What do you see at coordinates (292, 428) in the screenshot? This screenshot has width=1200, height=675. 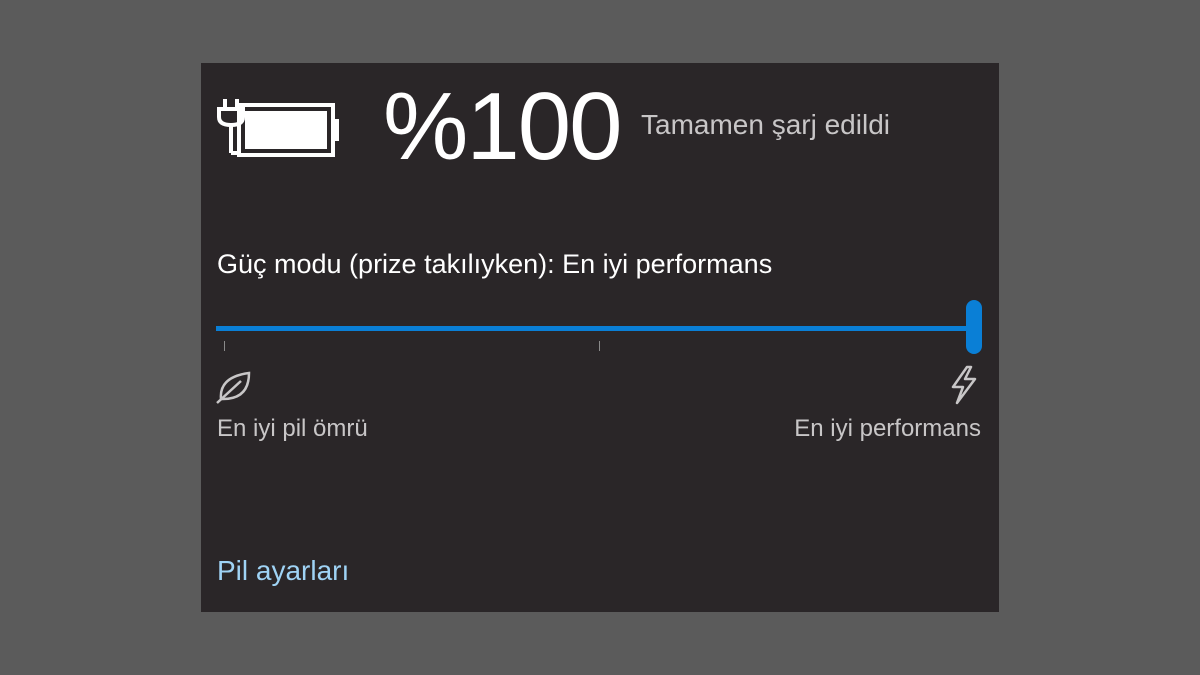 I see `slider-min-label: En iyi pil ömrü` at bounding box center [292, 428].